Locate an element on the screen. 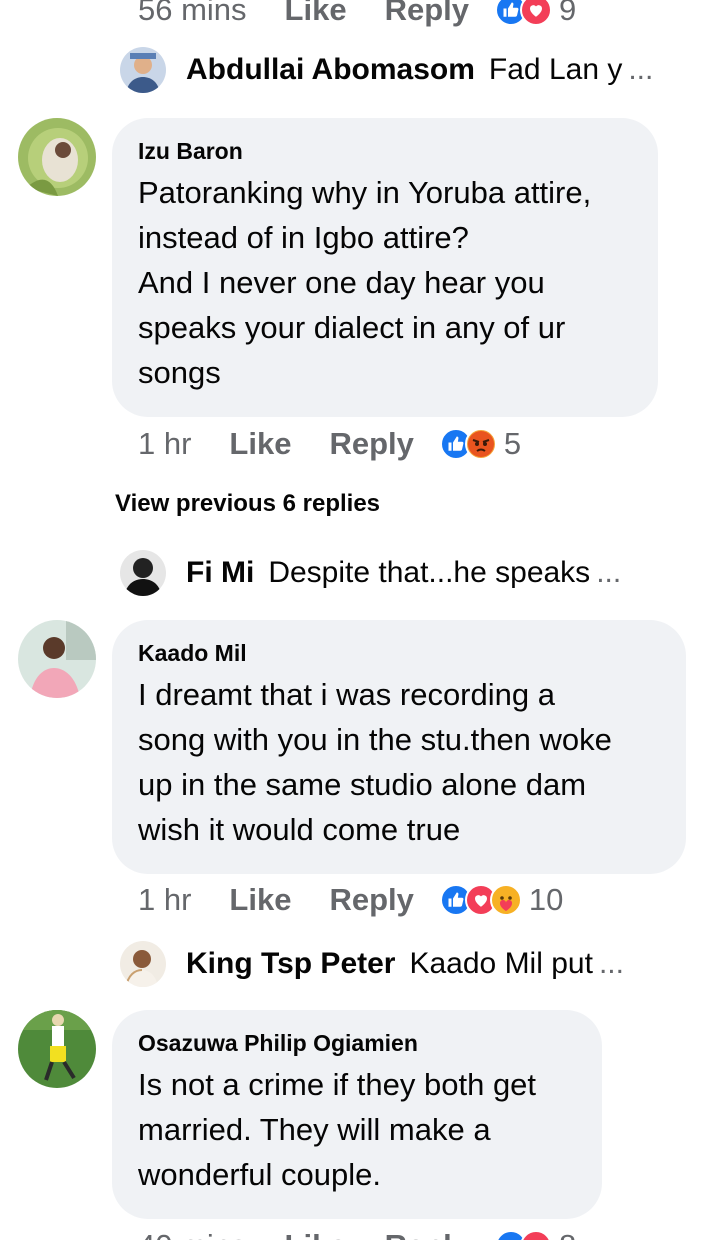 This screenshot has width=720, height=1240. comment-line: And I never one day hear you is located at coordinates (341, 282).